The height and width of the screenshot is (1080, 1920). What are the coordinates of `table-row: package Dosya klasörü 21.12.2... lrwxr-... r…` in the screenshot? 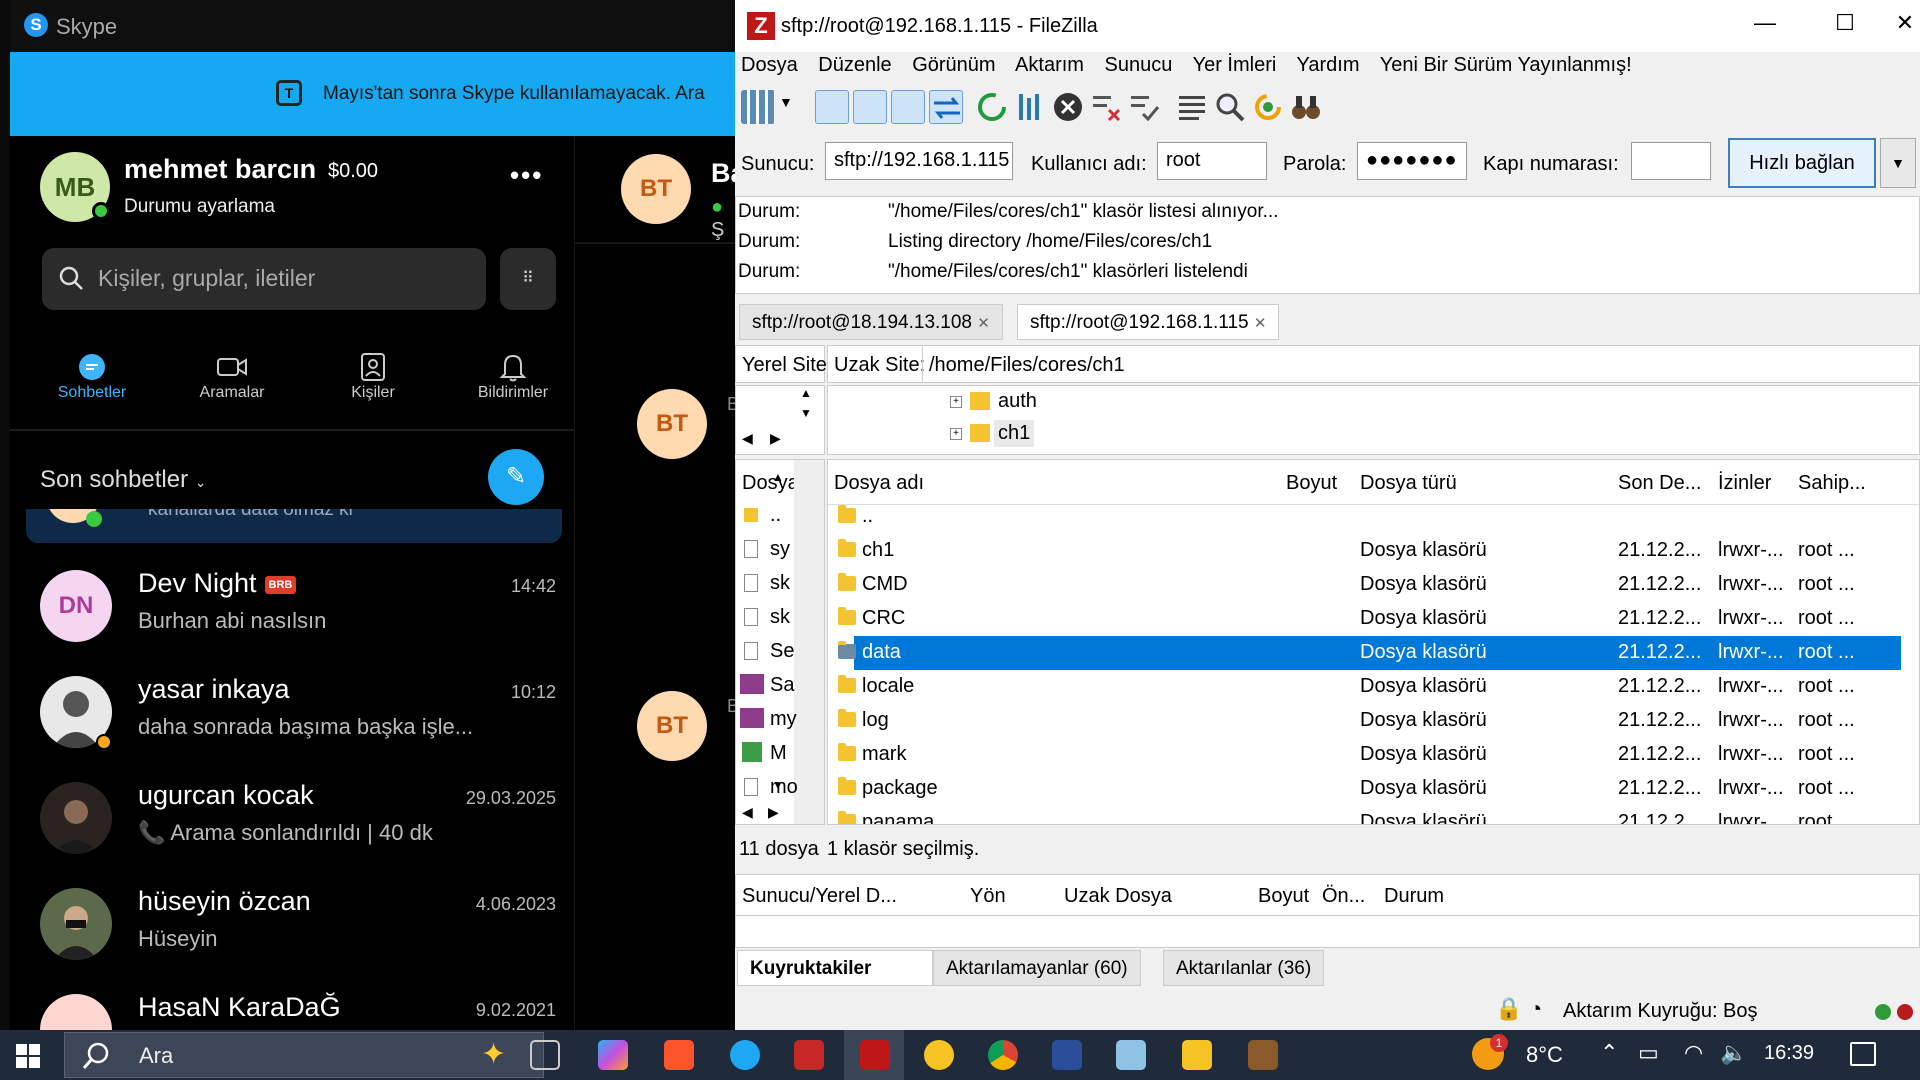 It's located at (1373, 789).